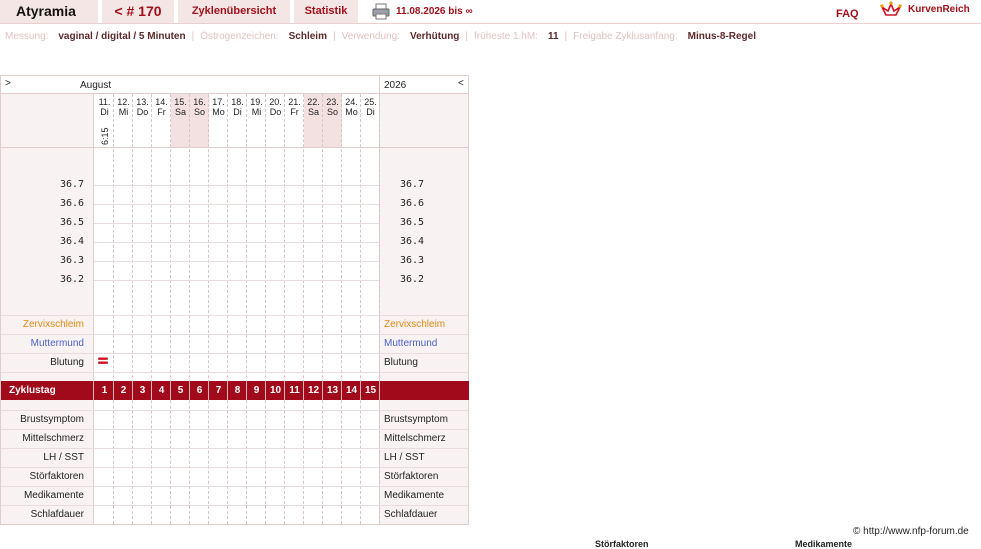 This screenshot has height=549, width=981. I want to click on cycle-overview-tab: Zyklenübersicht, so click(234, 11).